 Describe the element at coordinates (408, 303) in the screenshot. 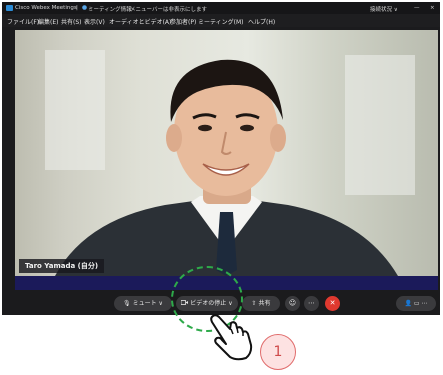

I see `participants-icon: 👤` at that location.